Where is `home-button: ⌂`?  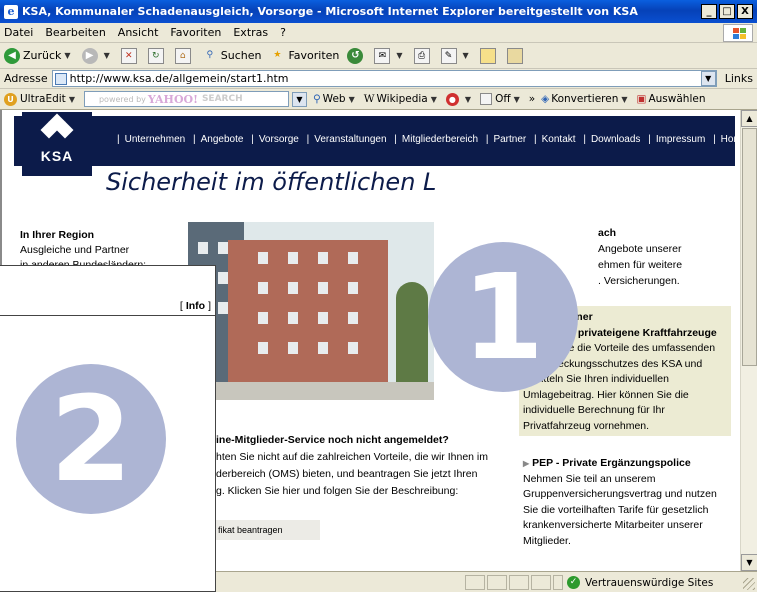
home-button: ⌂ is located at coordinates (184, 55).